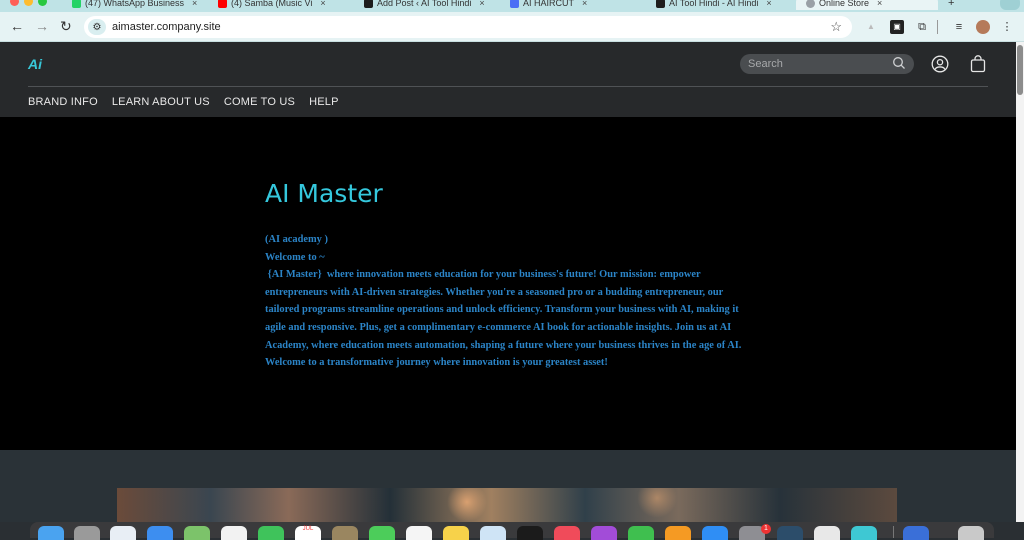 The height and width of the screenshot is (540, 1024). What do you see at coordinates (135, 4) in the screenshot?
I see `tab-label: (47) WhatsApp Business` at bounding box center [135, 4].